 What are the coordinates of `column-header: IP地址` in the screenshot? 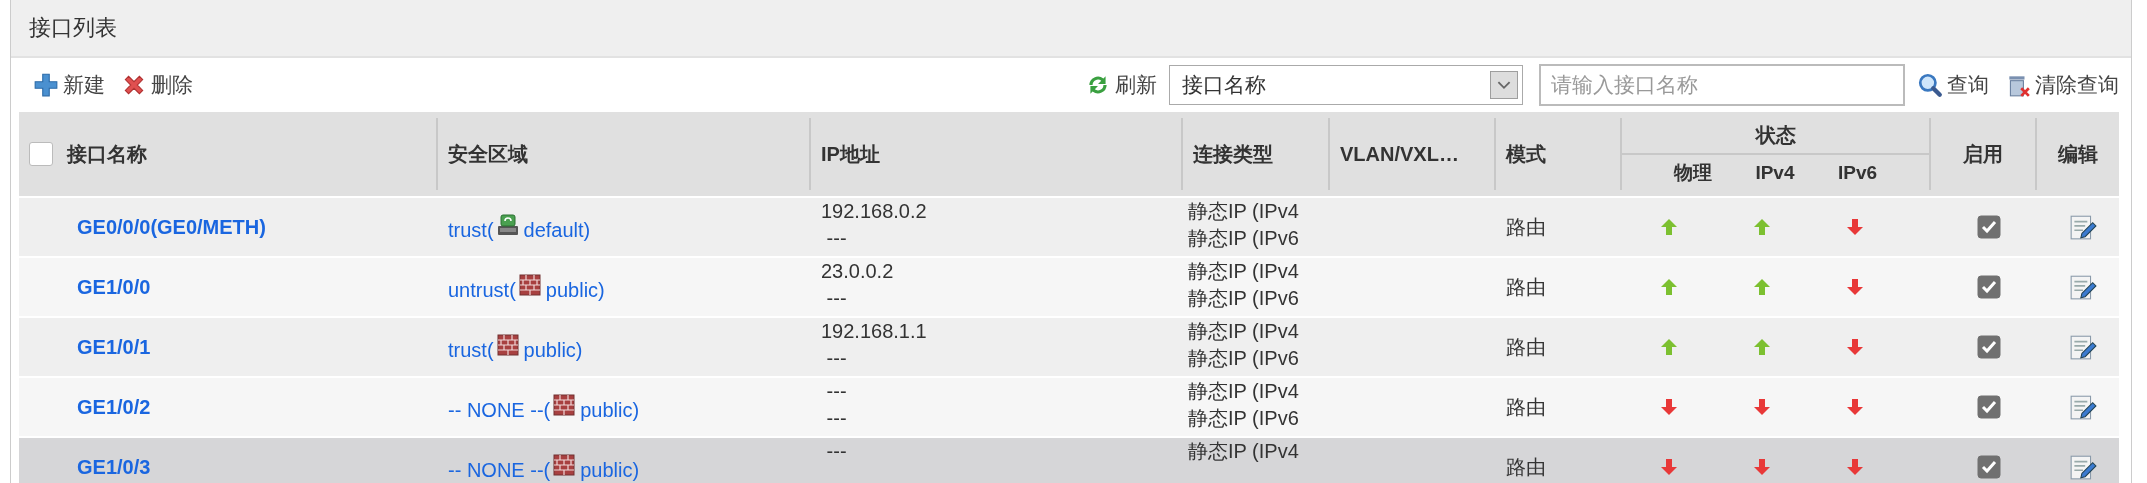 It's located at (850, 154).